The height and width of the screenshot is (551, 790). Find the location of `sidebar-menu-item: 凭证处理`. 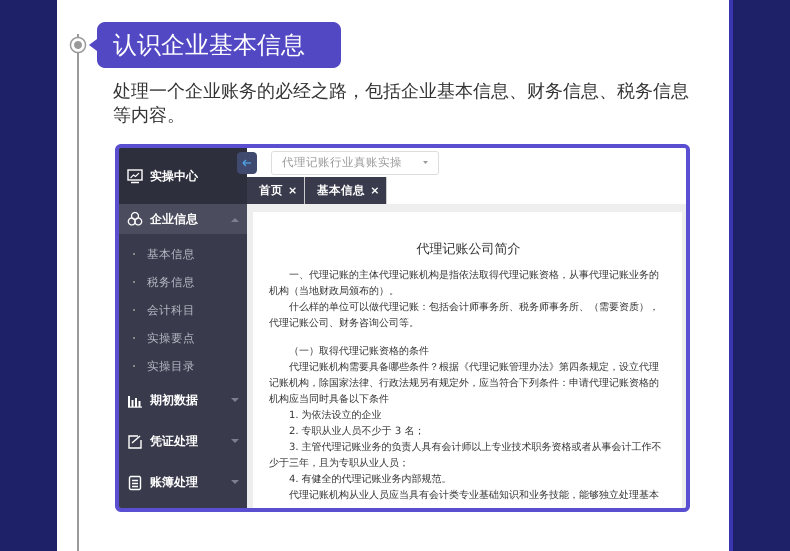

sidebar-menu-item: 凭证处理 is located at coordinates (183, 441).